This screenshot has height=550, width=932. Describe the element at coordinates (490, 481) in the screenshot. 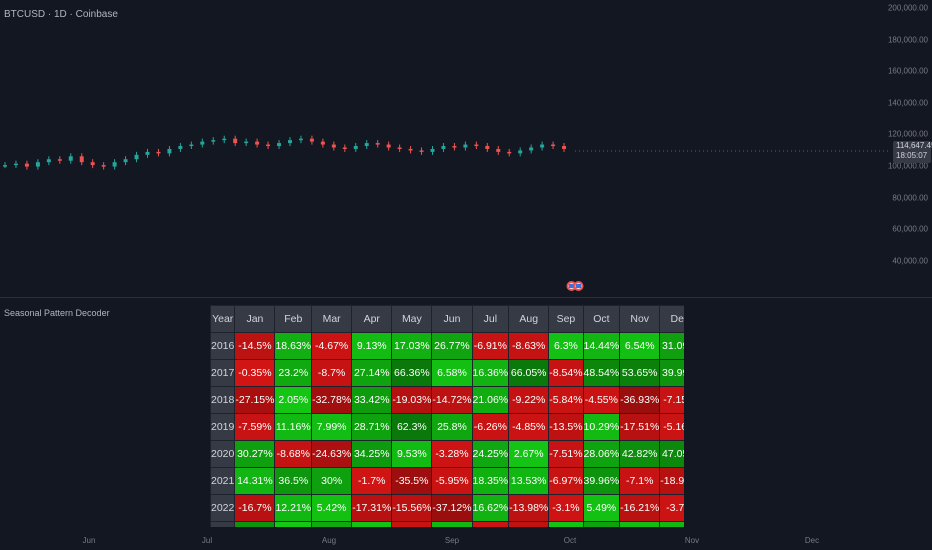

I see `return-cell: 18.35%` at that location.